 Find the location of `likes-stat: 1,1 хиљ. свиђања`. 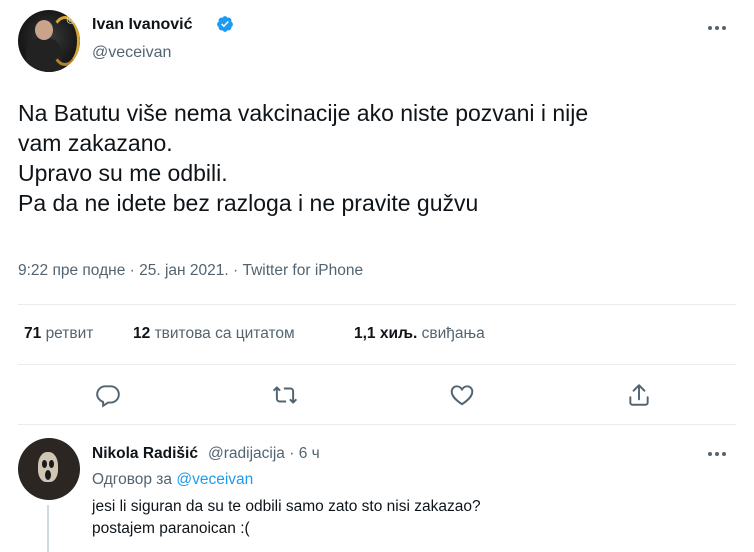

likes-stat: 1,1 хиљ. свиђања is located at coordinates (419, 334).